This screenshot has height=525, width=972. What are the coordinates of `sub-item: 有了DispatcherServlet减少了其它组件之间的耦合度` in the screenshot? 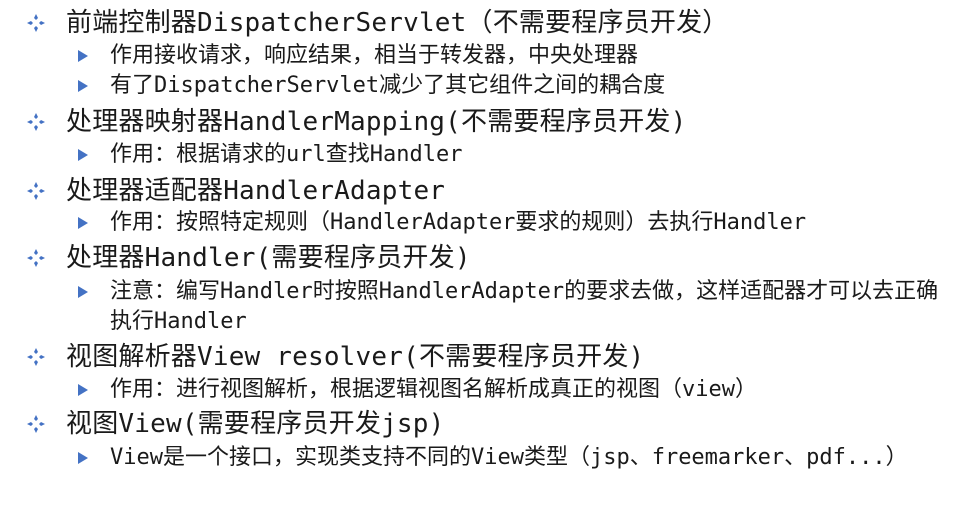 It's located at (516, 86).